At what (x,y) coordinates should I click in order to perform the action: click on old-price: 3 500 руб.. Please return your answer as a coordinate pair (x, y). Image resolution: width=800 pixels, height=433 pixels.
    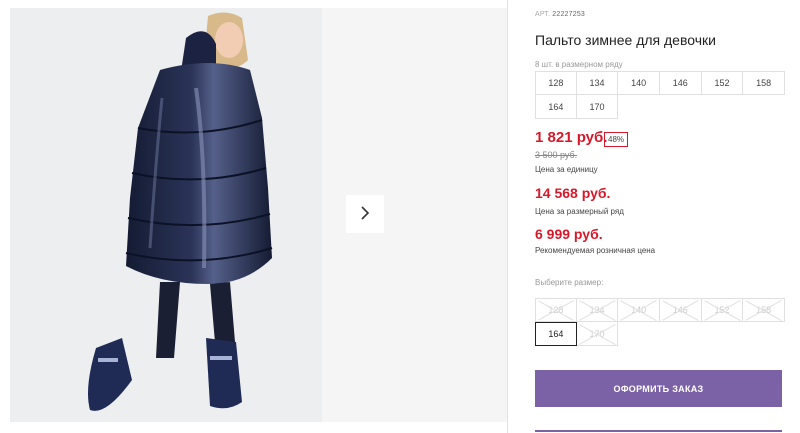
    Looking at the image, I should click on (556, 155).